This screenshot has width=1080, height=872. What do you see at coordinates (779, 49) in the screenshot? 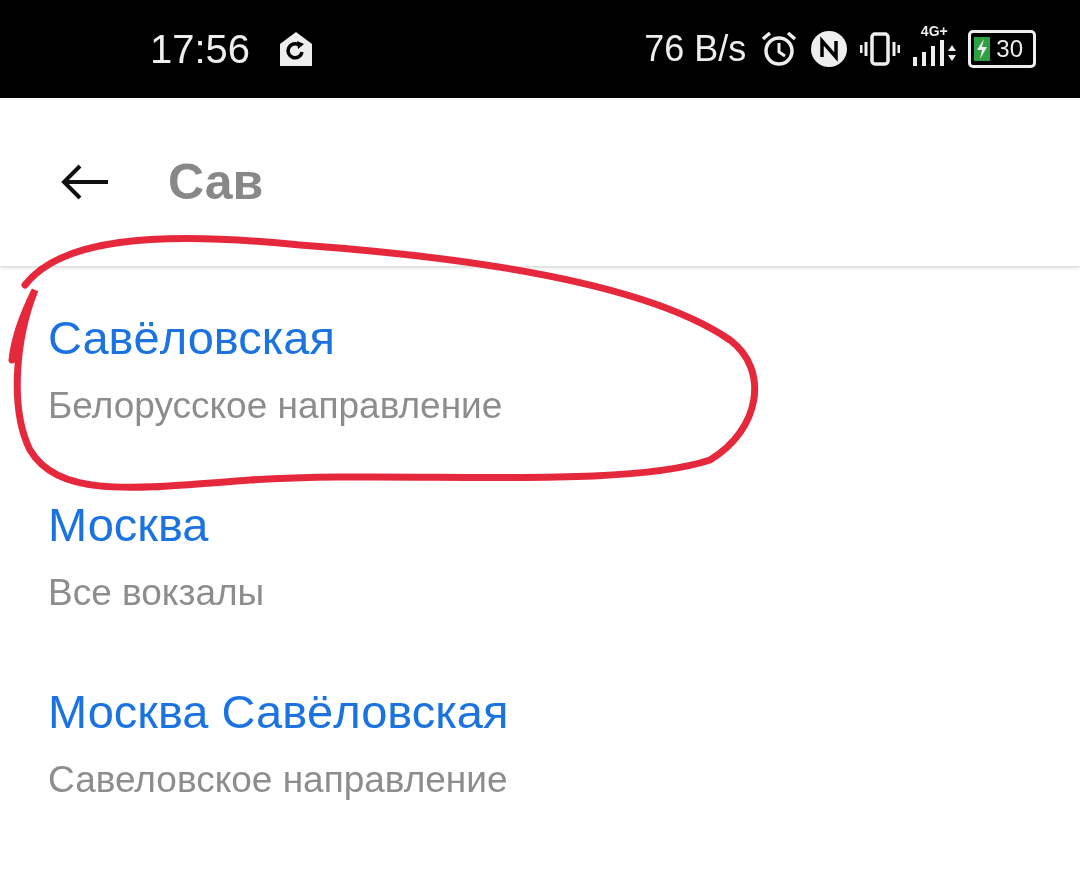
I see `alarm-clock-icon` at bounding box center [779, 49].